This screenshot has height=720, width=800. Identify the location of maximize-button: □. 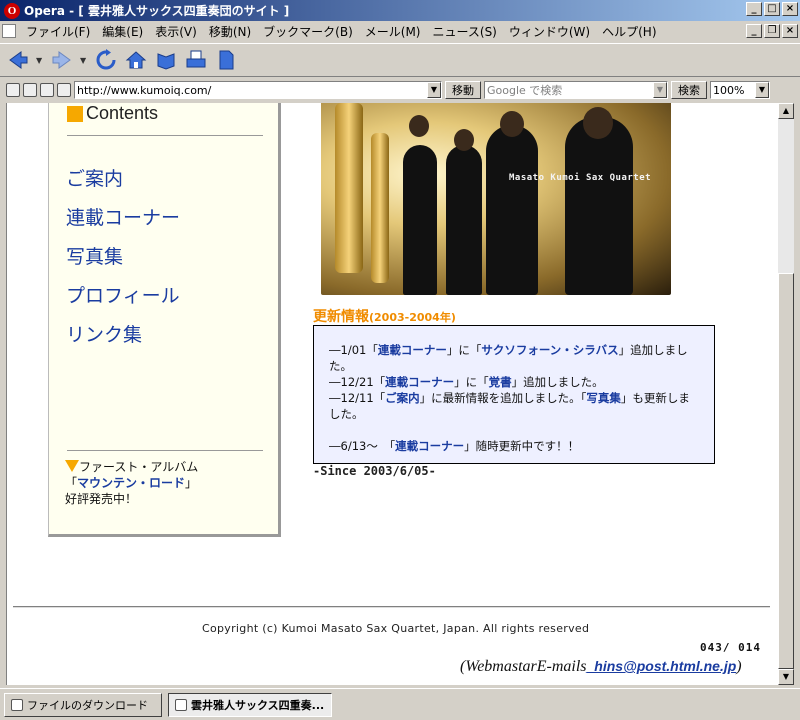
(772, 9).